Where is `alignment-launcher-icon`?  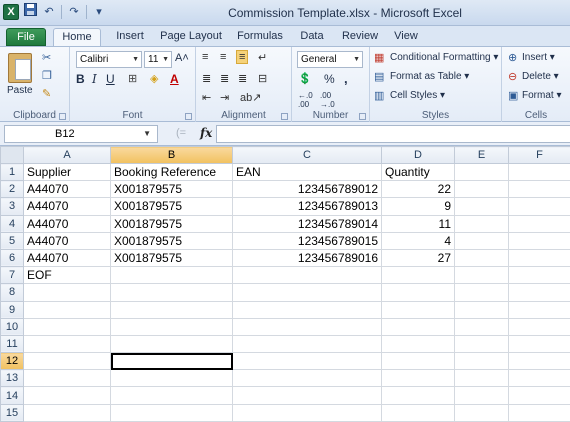 alignment-launcher-icon is located at coordinates (284, 116).